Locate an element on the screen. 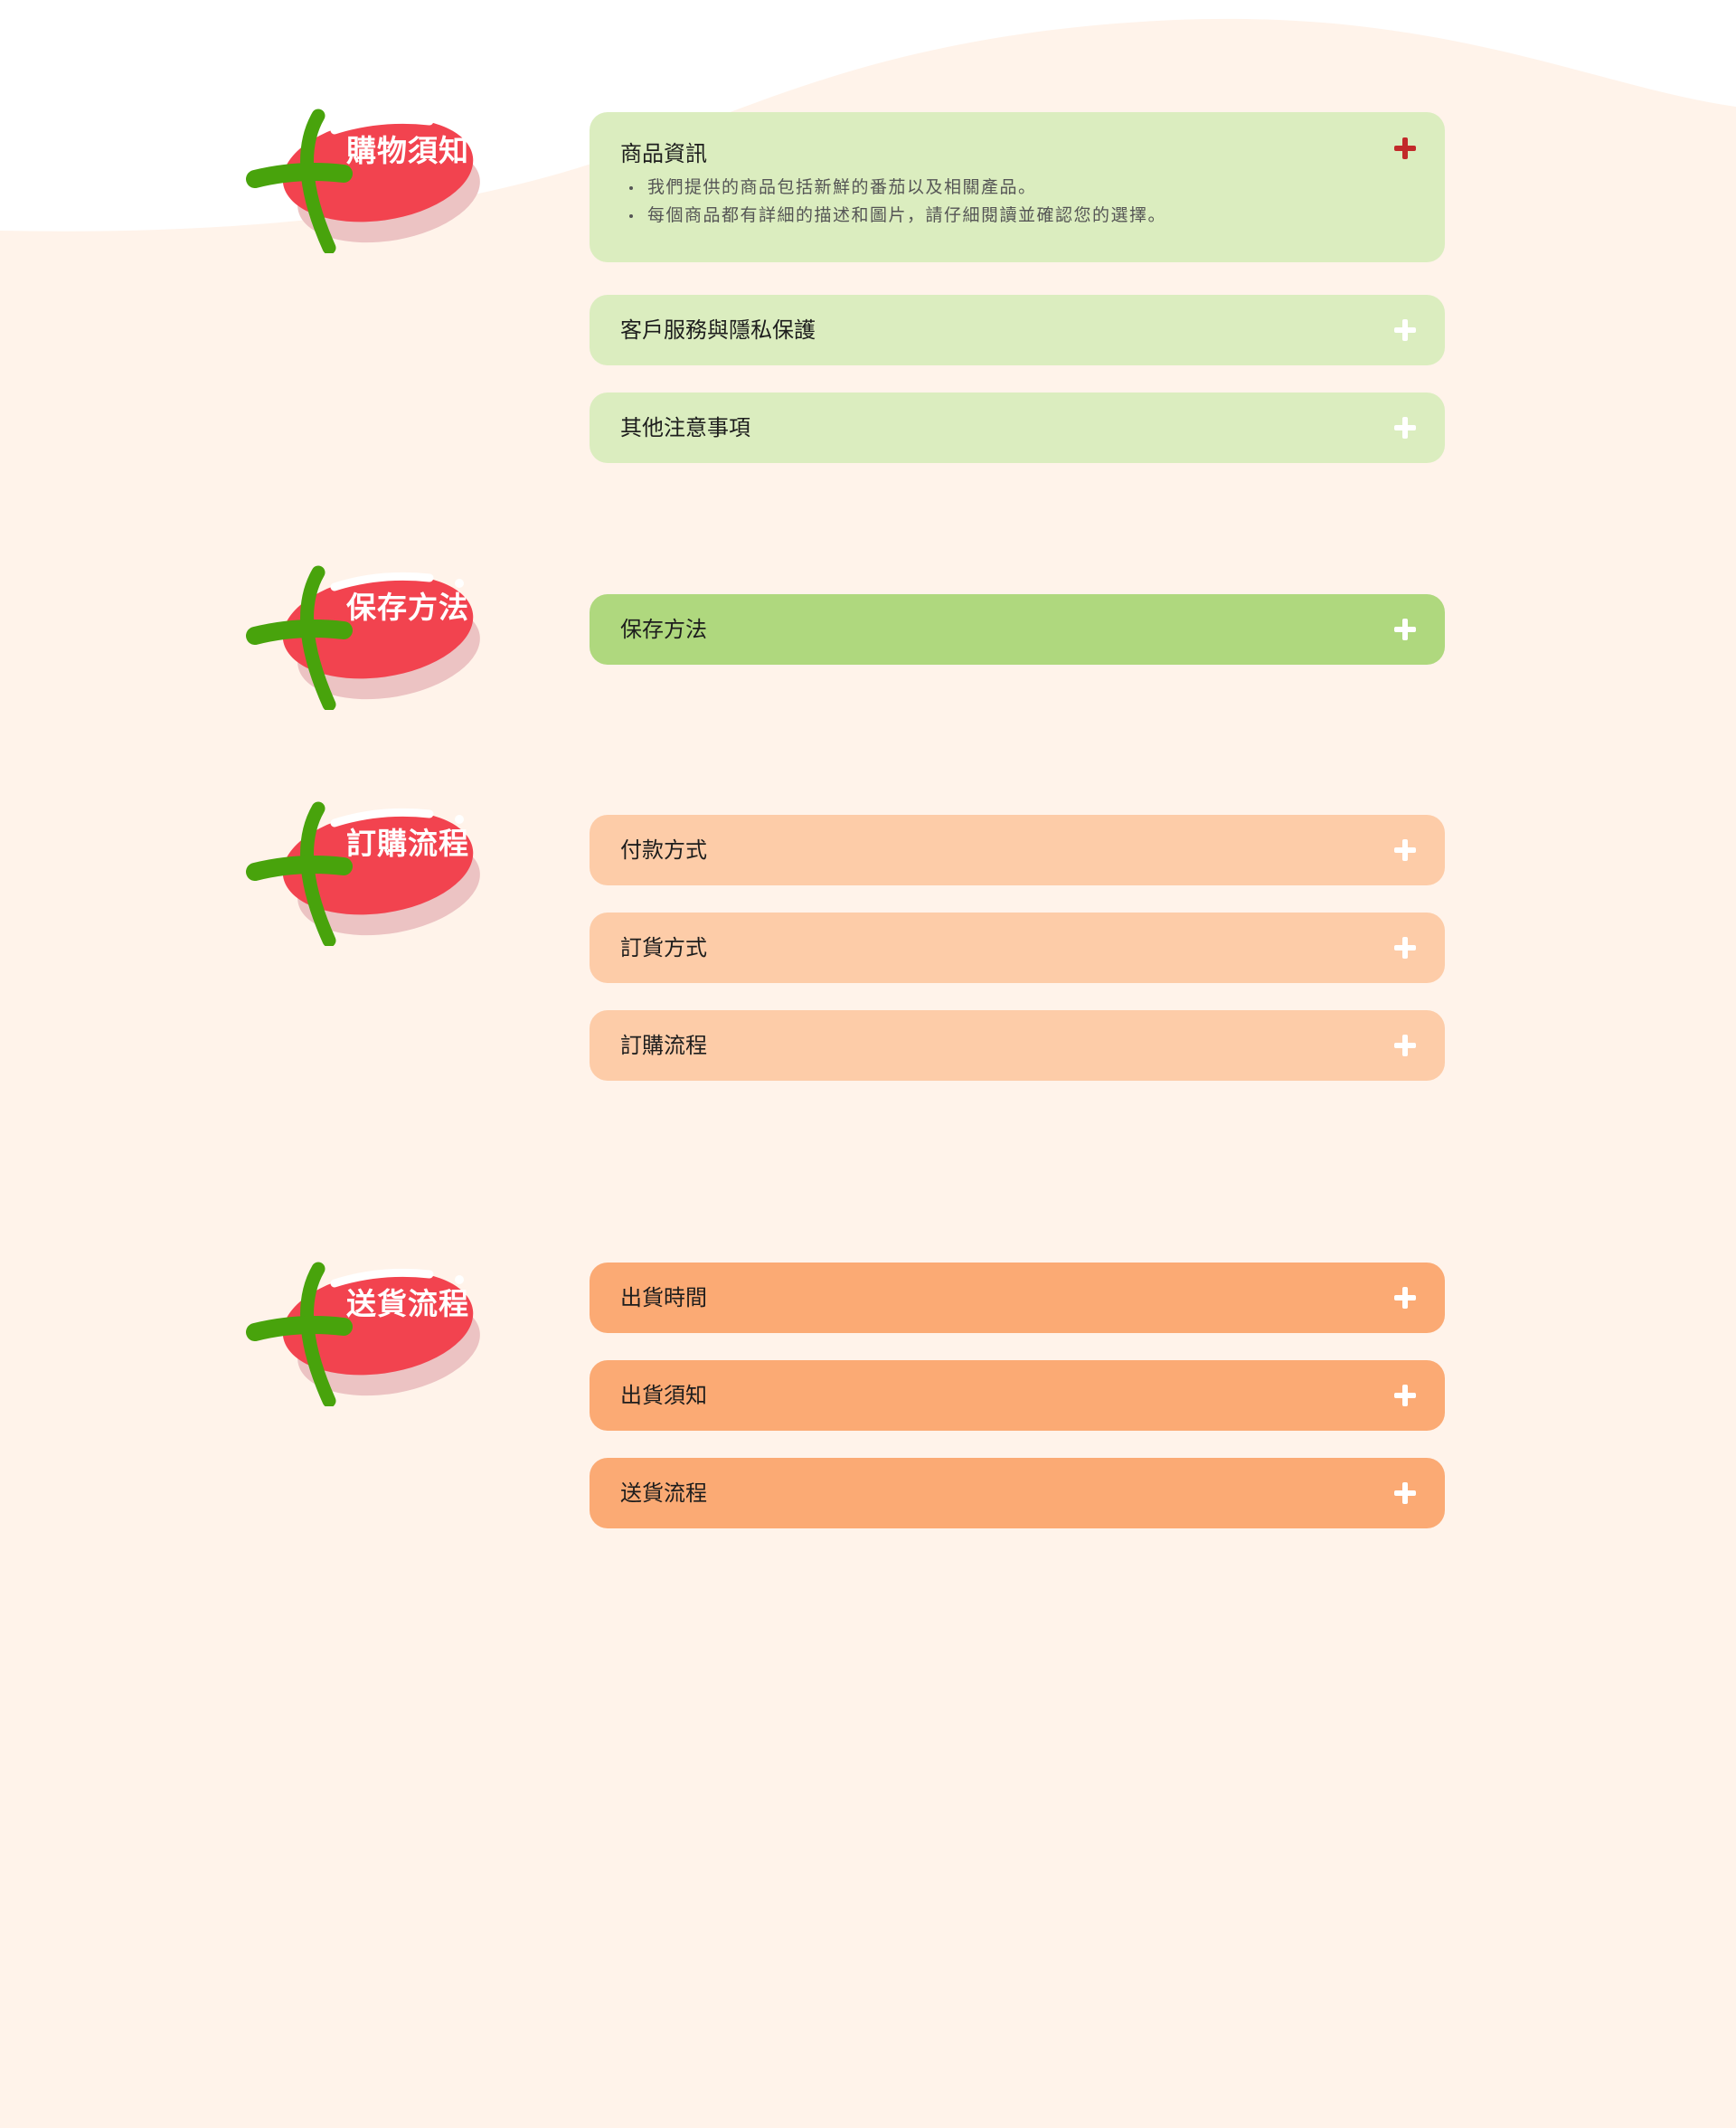 The image size is (1736, 2128). accordion-item-payment: 付款方式 is located at coordinates (1018, 850).